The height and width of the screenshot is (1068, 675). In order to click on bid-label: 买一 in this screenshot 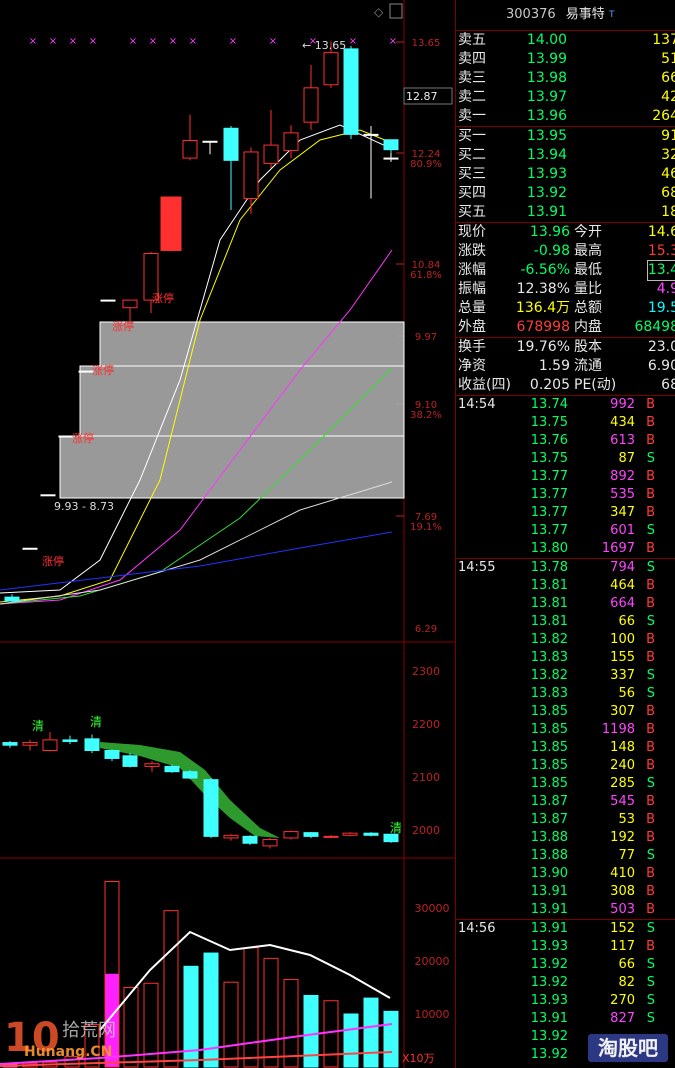, I will do `click(472, 136)`.